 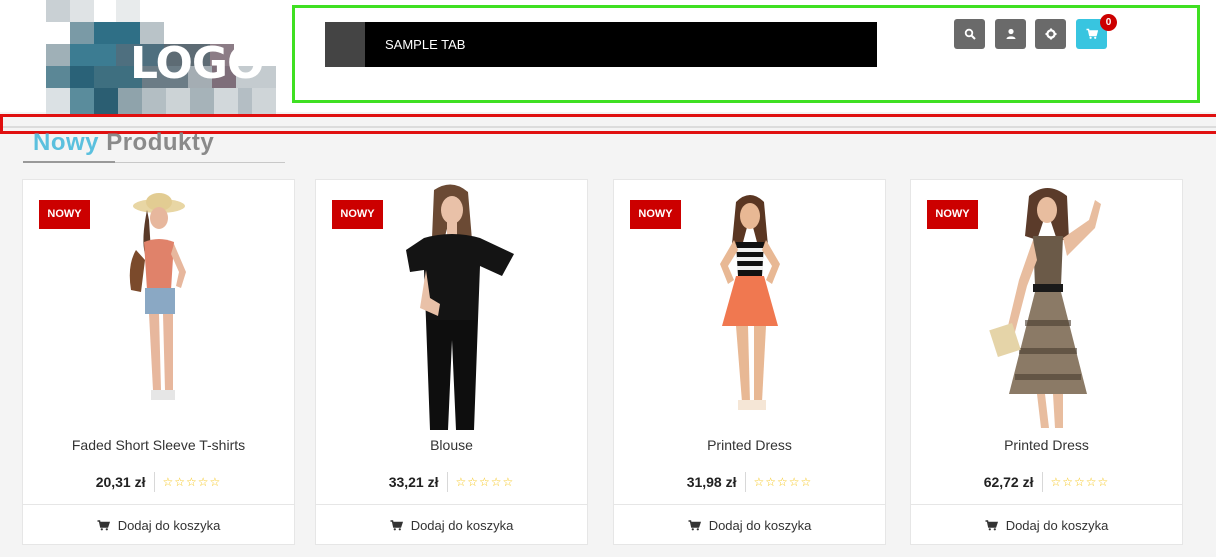 I want to click on product-price: 20,31 zł, so click(x=125, y=482).